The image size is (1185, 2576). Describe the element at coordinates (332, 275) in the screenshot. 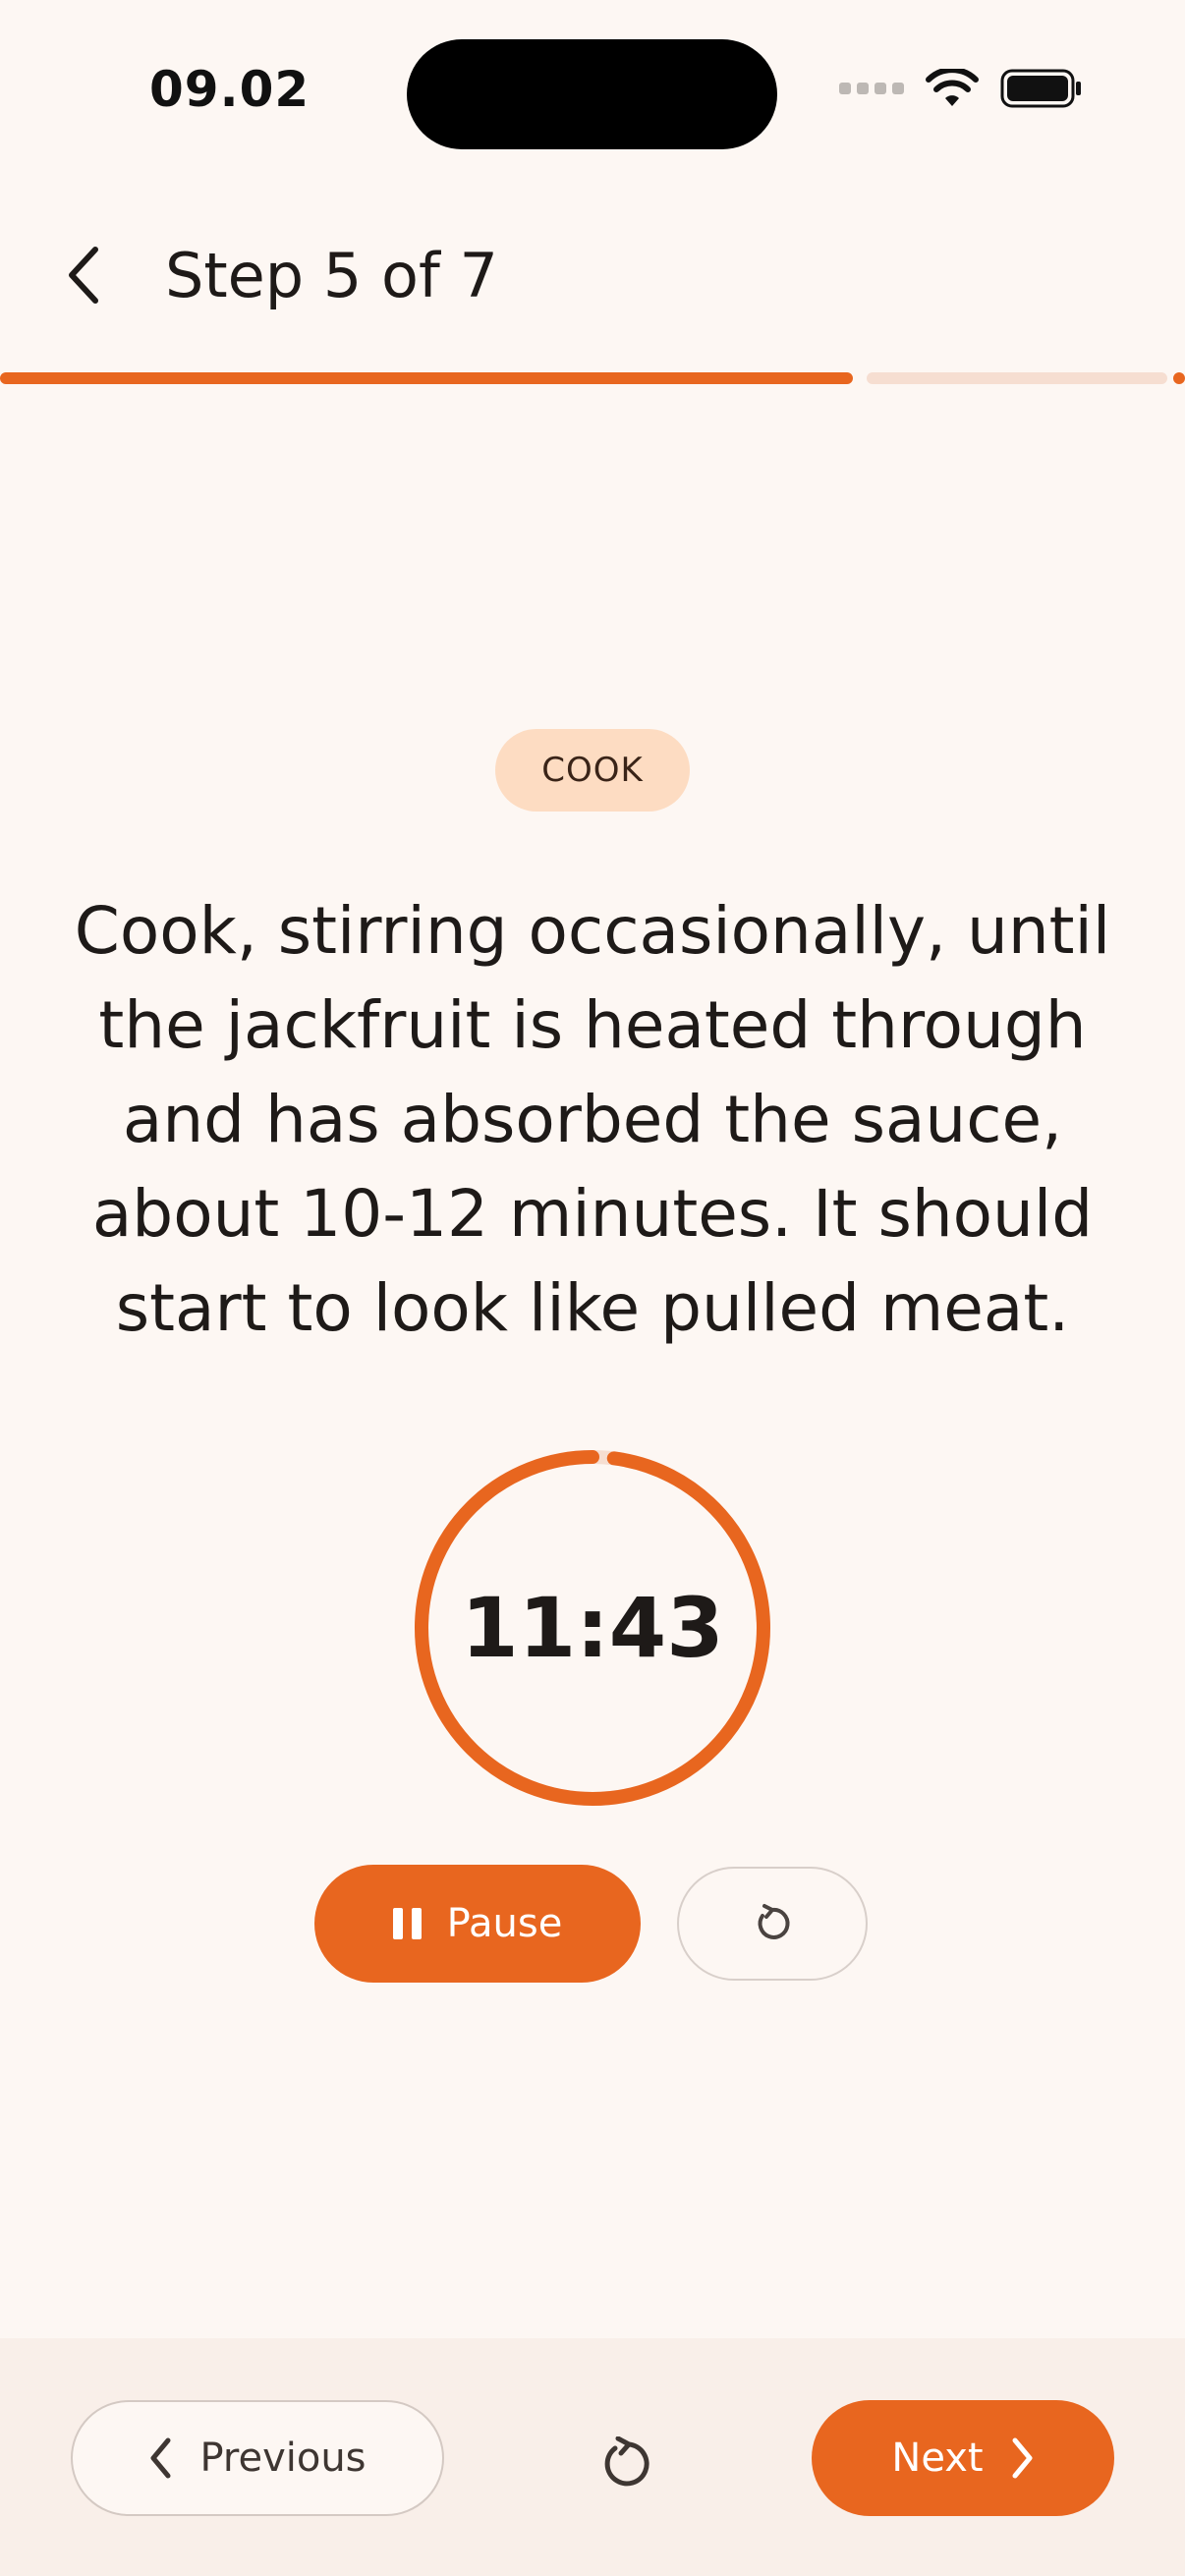

I see `page-title: Step 5 of 7` at that location.